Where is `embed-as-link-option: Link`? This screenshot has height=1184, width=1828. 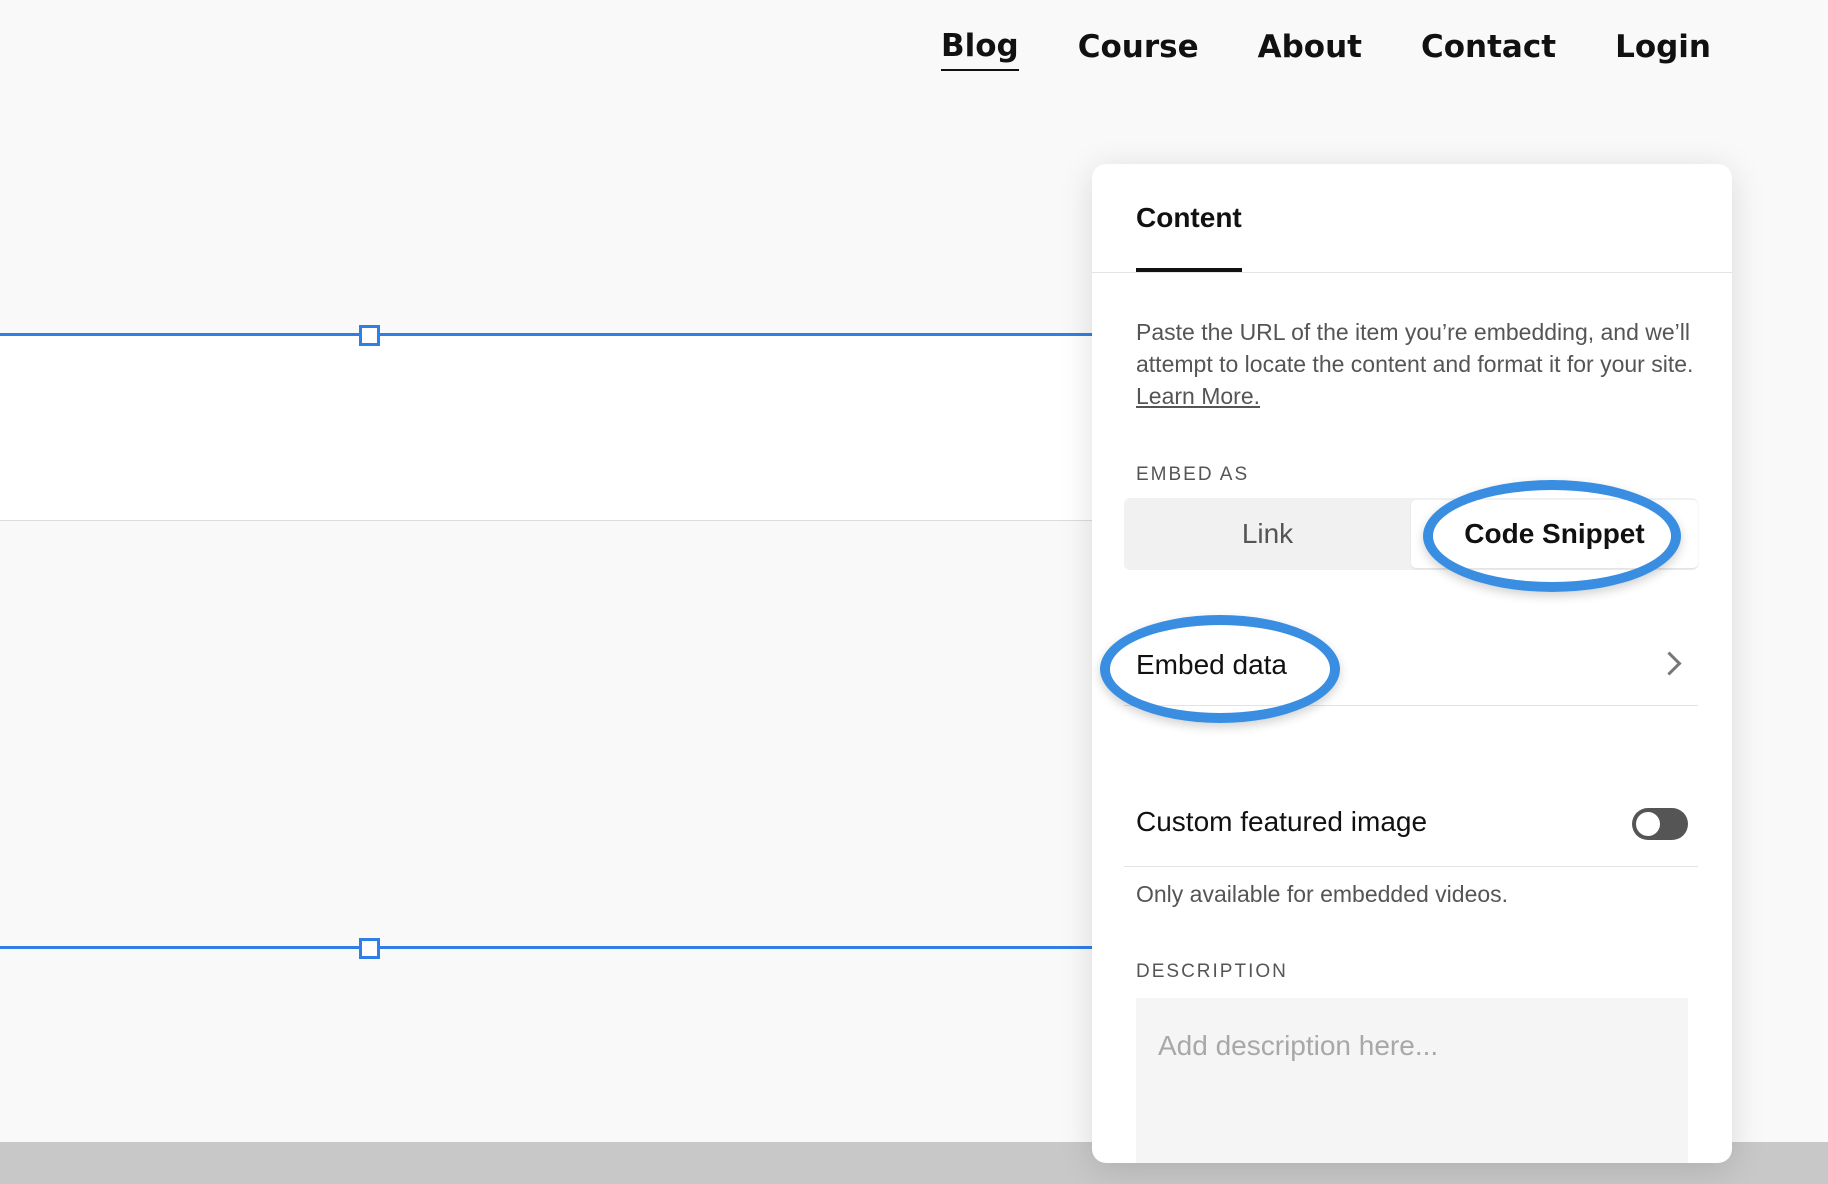
embed-as-link-option: Link is located at coordinates (1267, 534).